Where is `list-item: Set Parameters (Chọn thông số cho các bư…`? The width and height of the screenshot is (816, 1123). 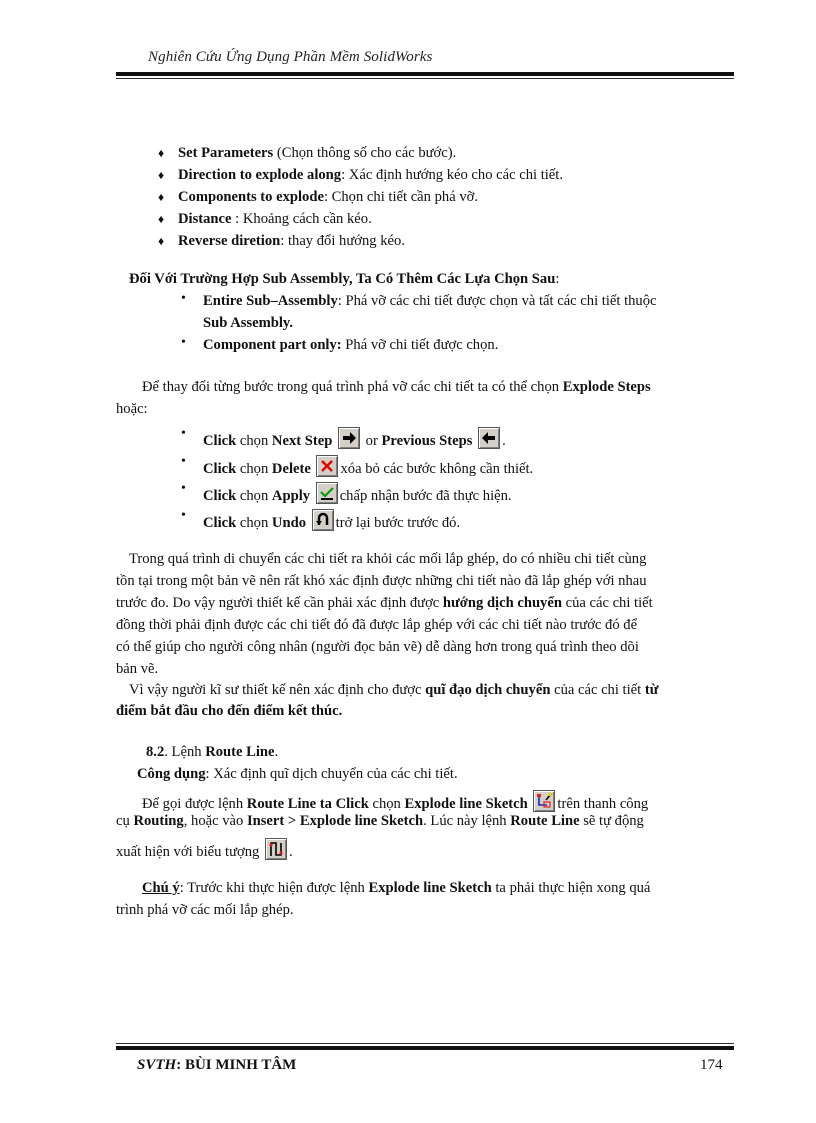 list-item: Set Parameters (Chọn thông số cho các bư… is located at coordinates (317, 153).